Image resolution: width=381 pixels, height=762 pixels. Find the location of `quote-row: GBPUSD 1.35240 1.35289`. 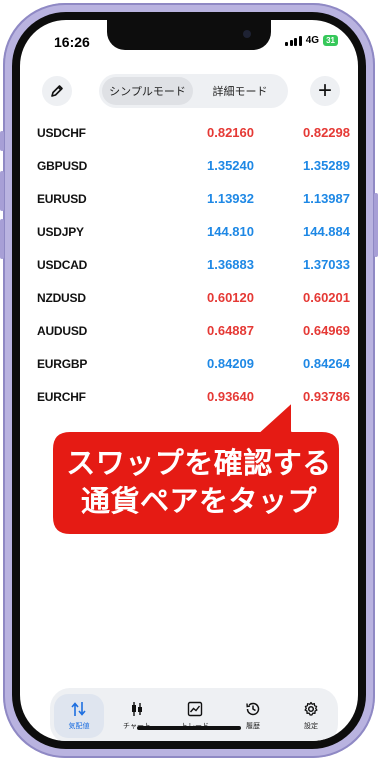

quote-row: GBPUSD 1.35240 1.35289 is located at coordinates (189, 166).